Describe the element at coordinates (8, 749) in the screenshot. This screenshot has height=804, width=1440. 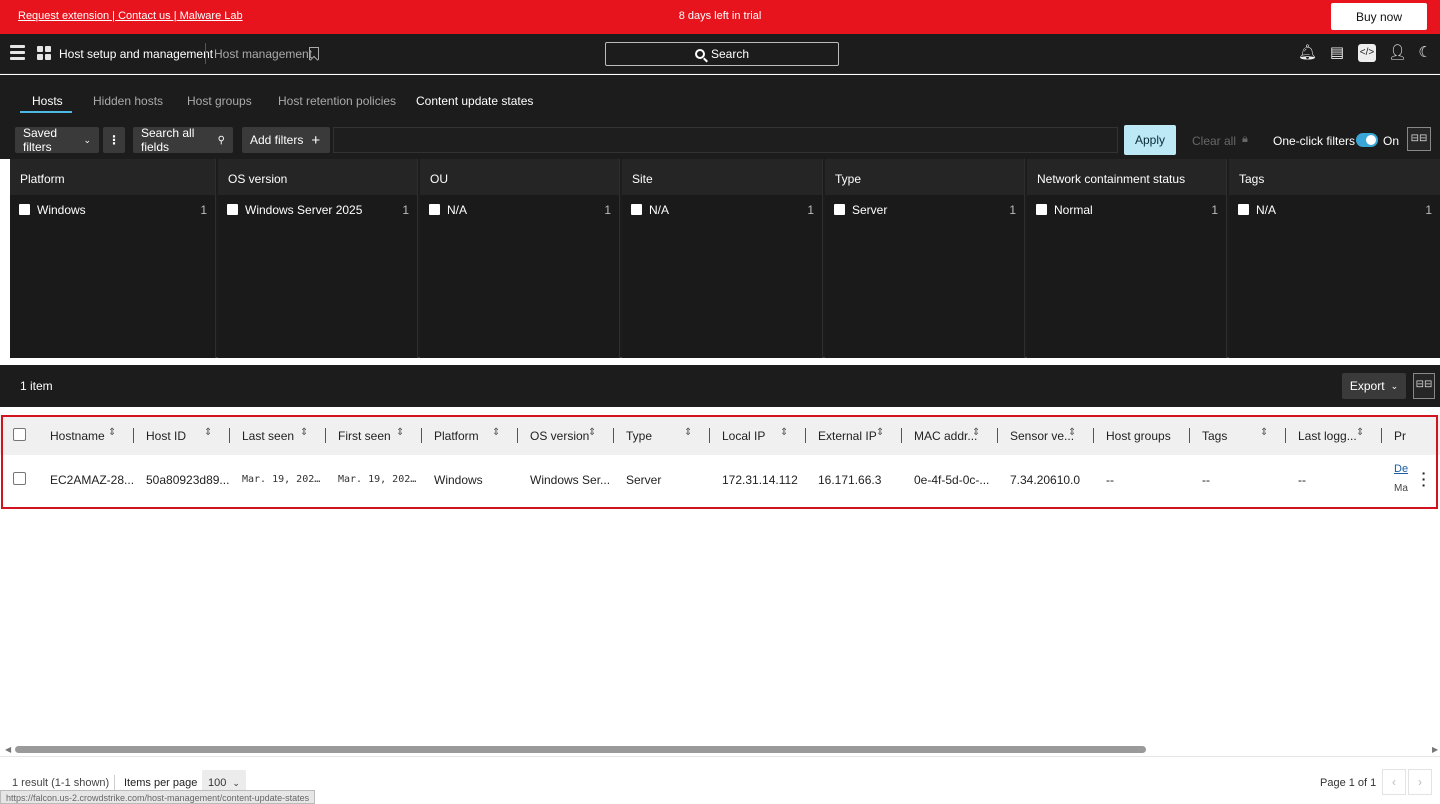
I see `scroll-left-icon: ◀` at that location.